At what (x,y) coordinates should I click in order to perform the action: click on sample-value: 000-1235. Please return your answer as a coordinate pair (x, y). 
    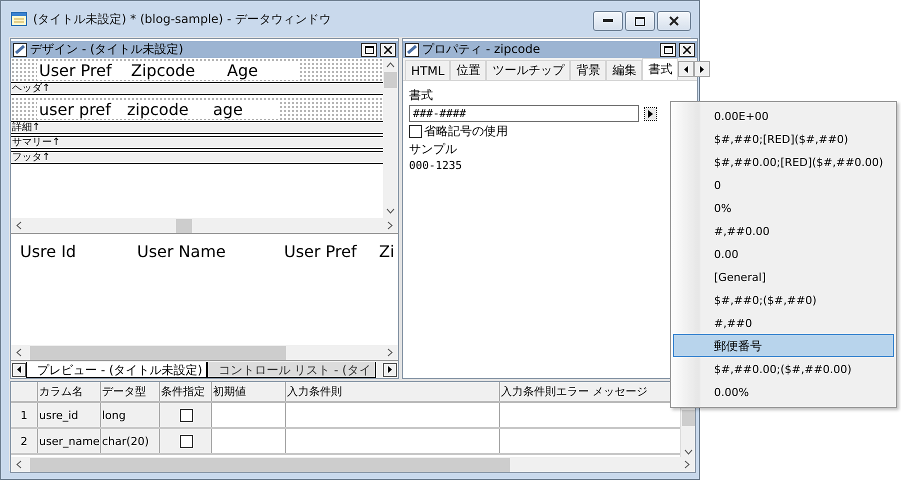
    Looking at the image, I should click on (435, 165).